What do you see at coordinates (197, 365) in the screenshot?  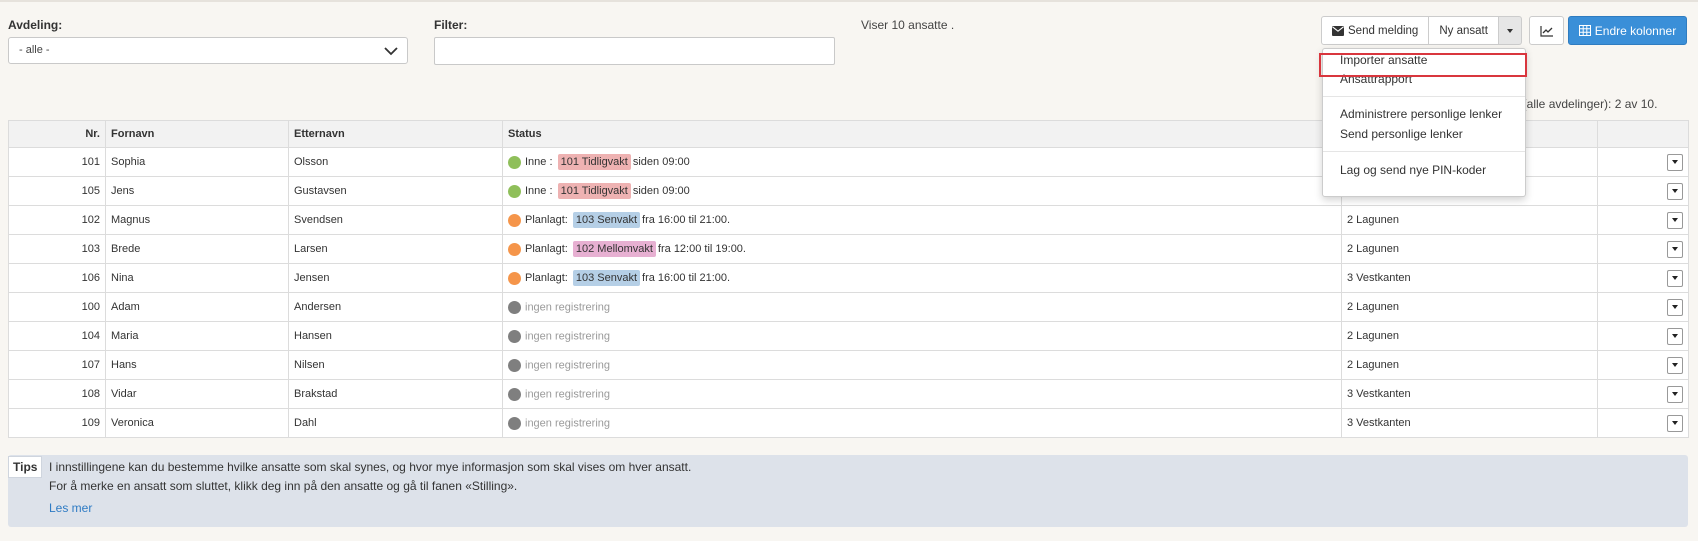 I see `cell-first-name: Hans` at bounding box center [197, 365].